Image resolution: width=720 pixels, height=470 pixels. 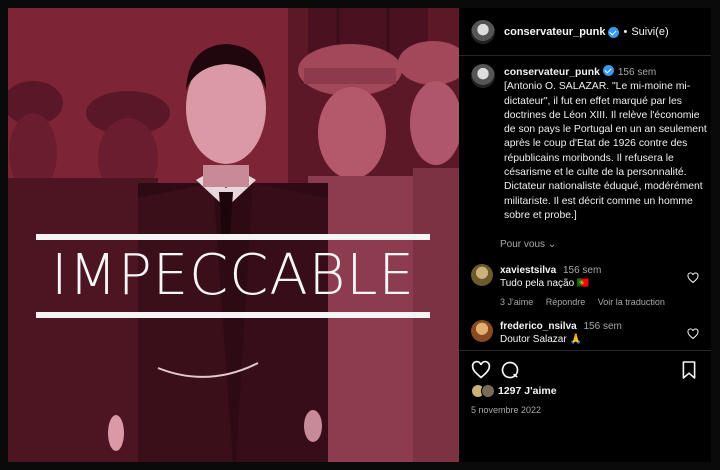 What do you see at coordinates (483, 31) in the screenshot?
I see `author-avatar` at bounding box center [483, 31].